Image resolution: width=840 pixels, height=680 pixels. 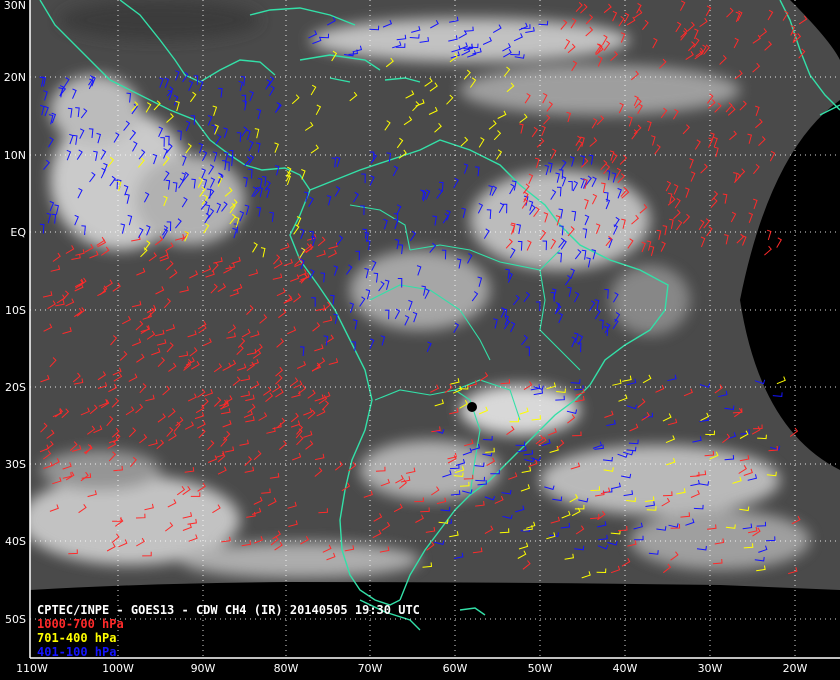 What do you see at coordinates (15, 77) in the screenshot?
I see `lat-label: 20N` at bounding box center [15, 77].